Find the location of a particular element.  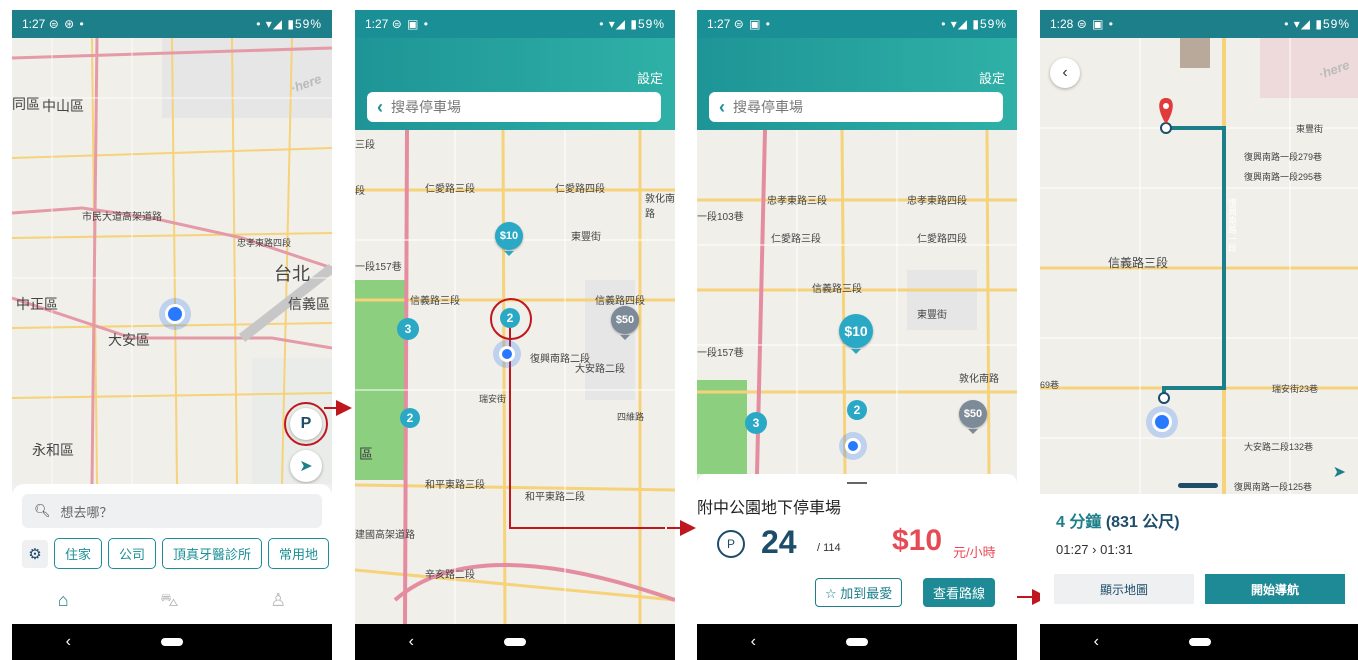

gear-icon: ⚙ is located at coordinates (35, 553).